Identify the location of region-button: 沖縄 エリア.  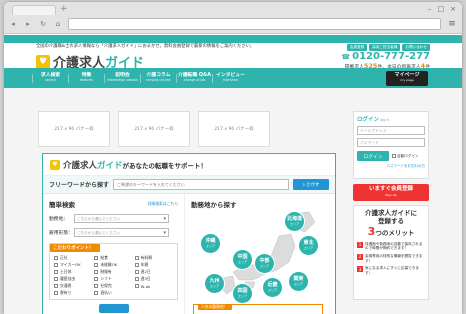
(210, 243).